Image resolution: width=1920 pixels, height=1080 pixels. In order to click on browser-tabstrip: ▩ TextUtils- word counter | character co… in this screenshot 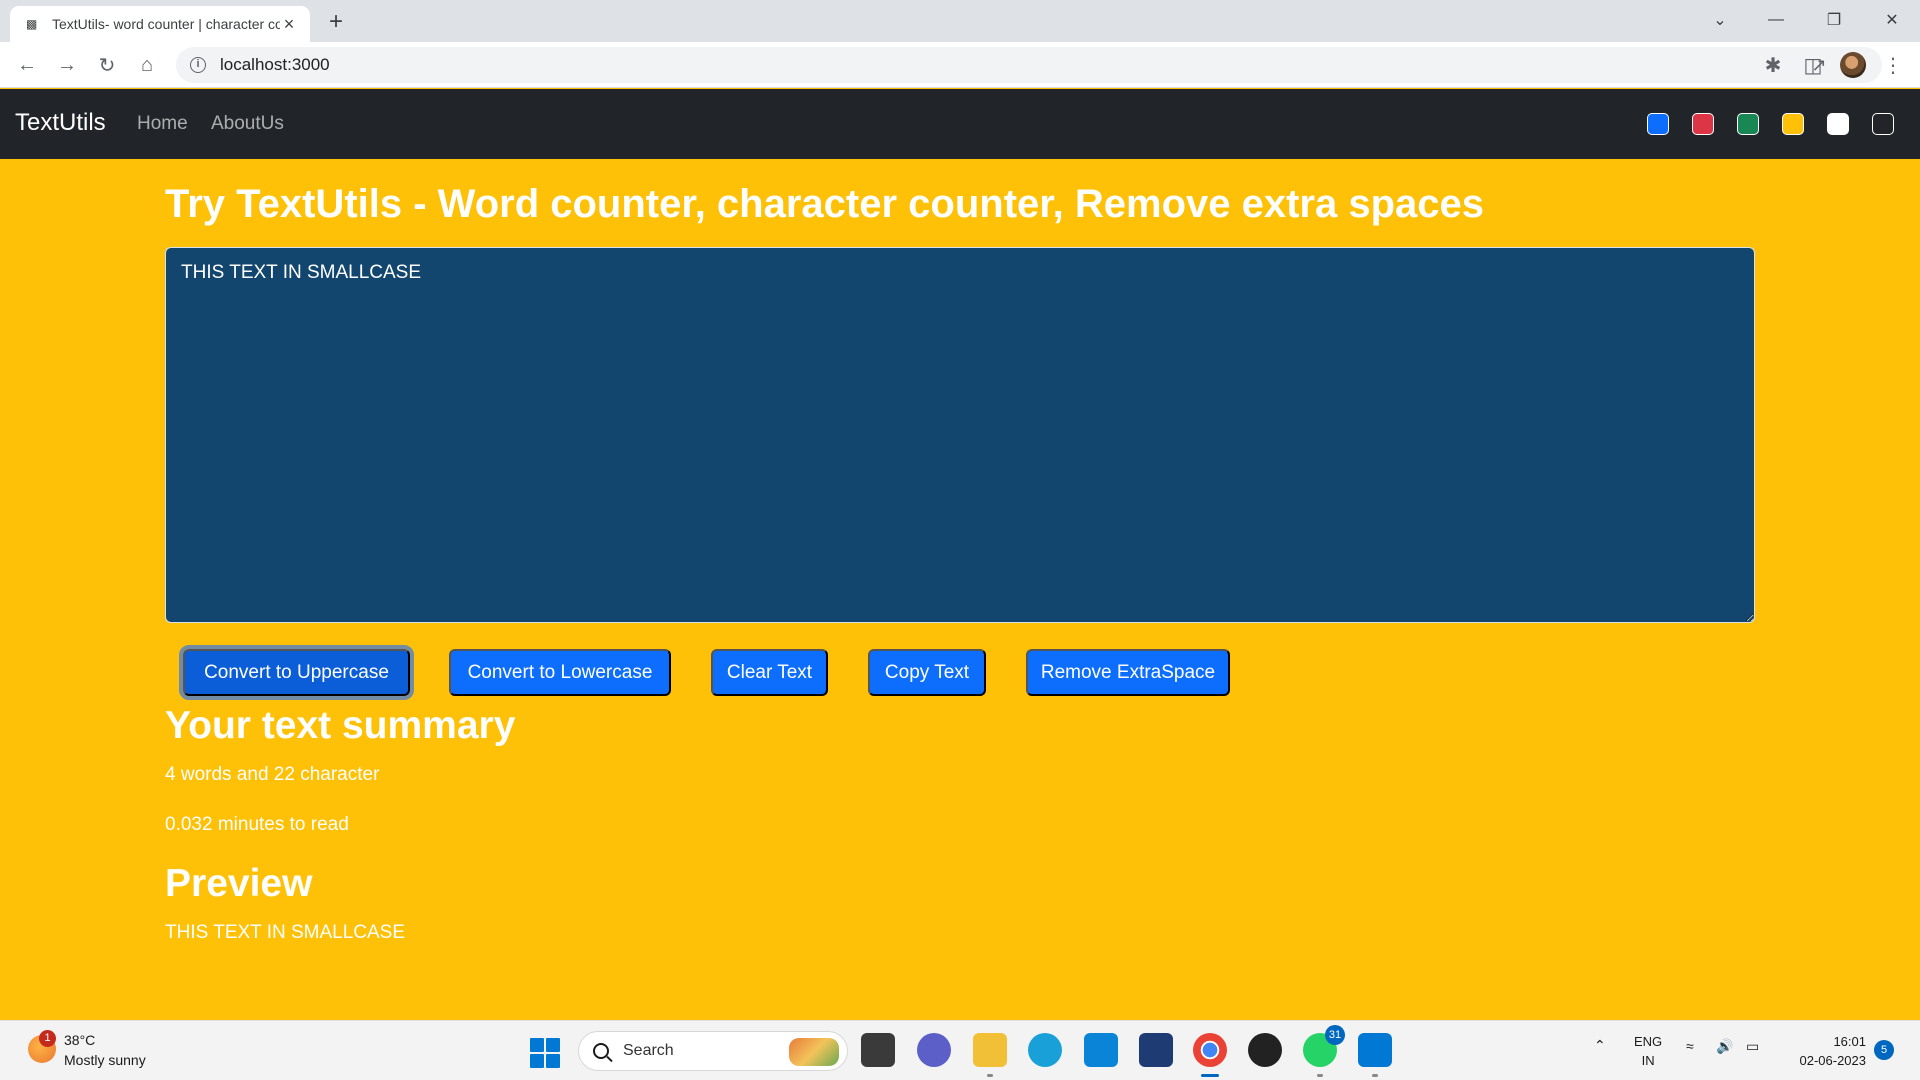, I will do `click(960, 21)`.